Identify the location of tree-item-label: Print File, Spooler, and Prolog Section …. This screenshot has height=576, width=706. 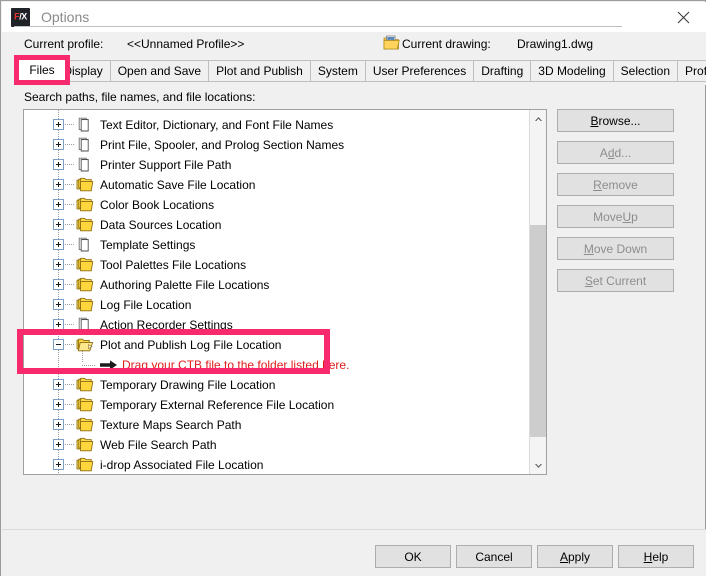
(222, 145).